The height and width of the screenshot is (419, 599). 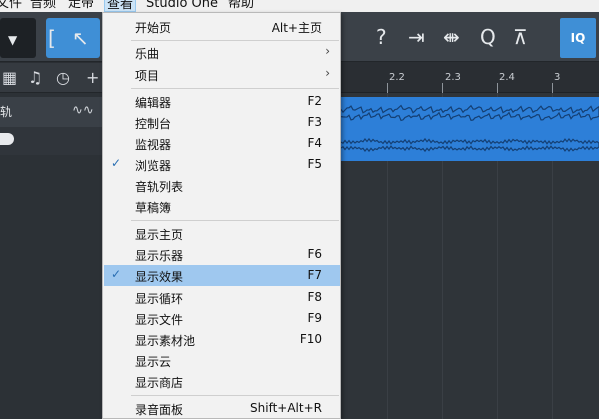 What do you see at coordinates (222, 143) in the screenshot?
I see `menu-item-monitor: 监视器 F4` at bounding box center [222, 143].